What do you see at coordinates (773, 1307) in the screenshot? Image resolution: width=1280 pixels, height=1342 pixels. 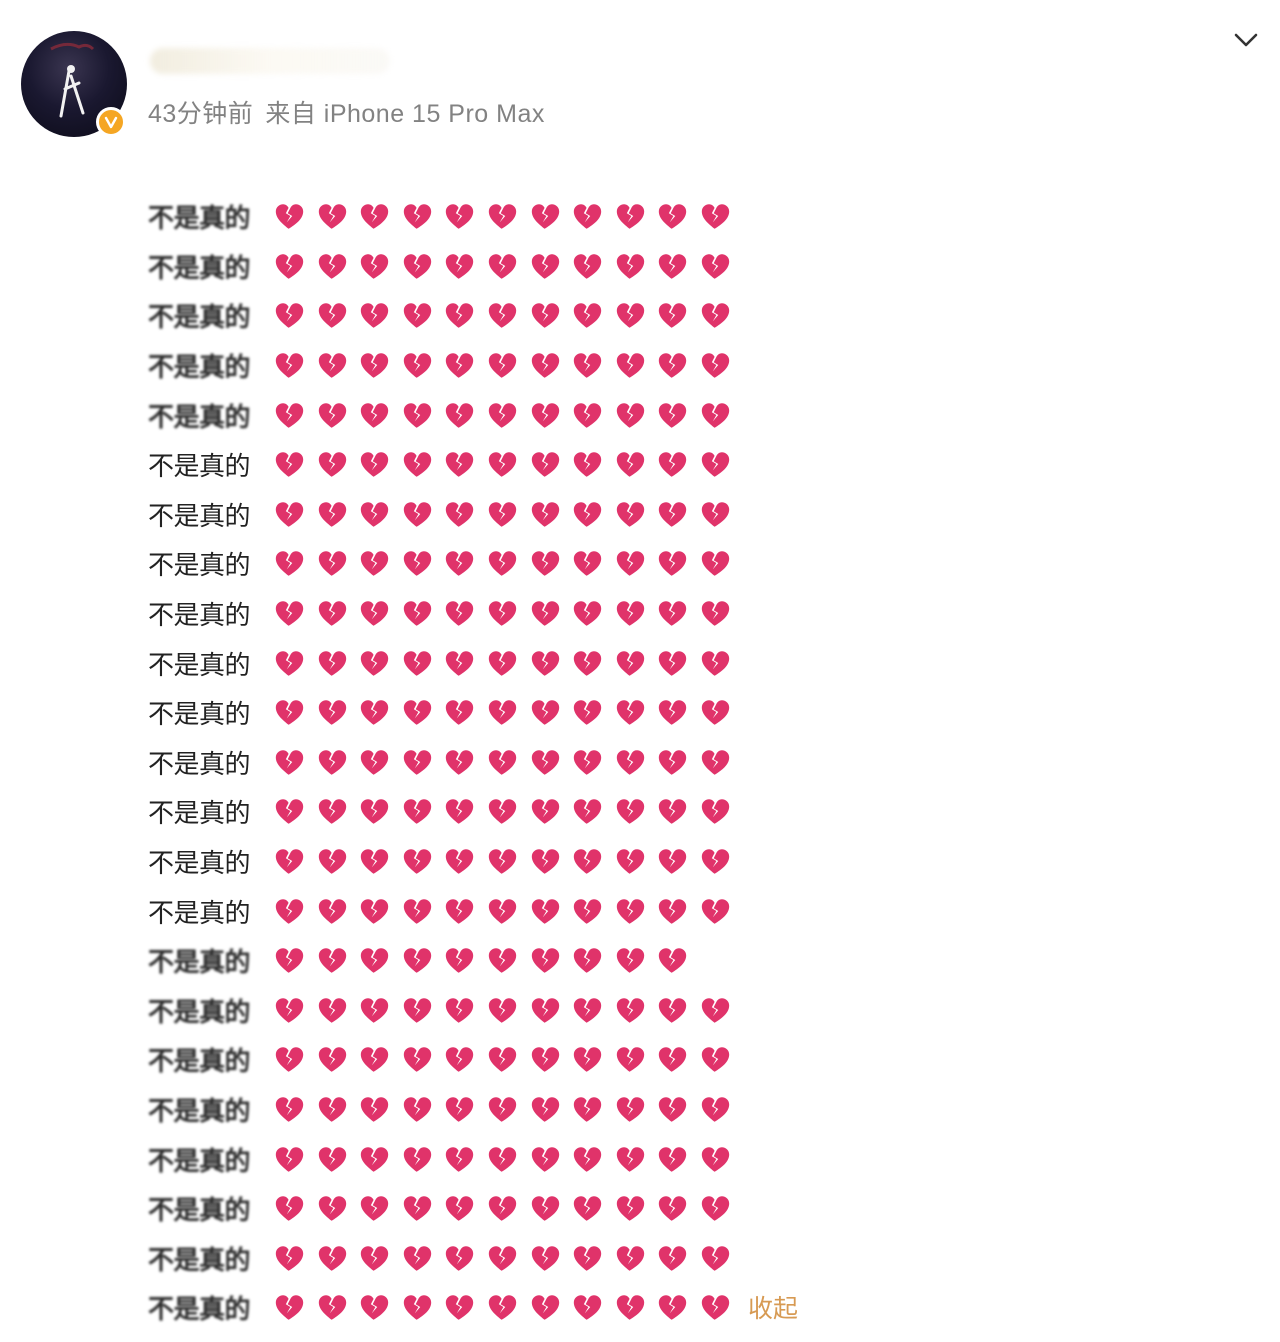 I see `collapse-link: 收起` at bounding box center [773, 1307].